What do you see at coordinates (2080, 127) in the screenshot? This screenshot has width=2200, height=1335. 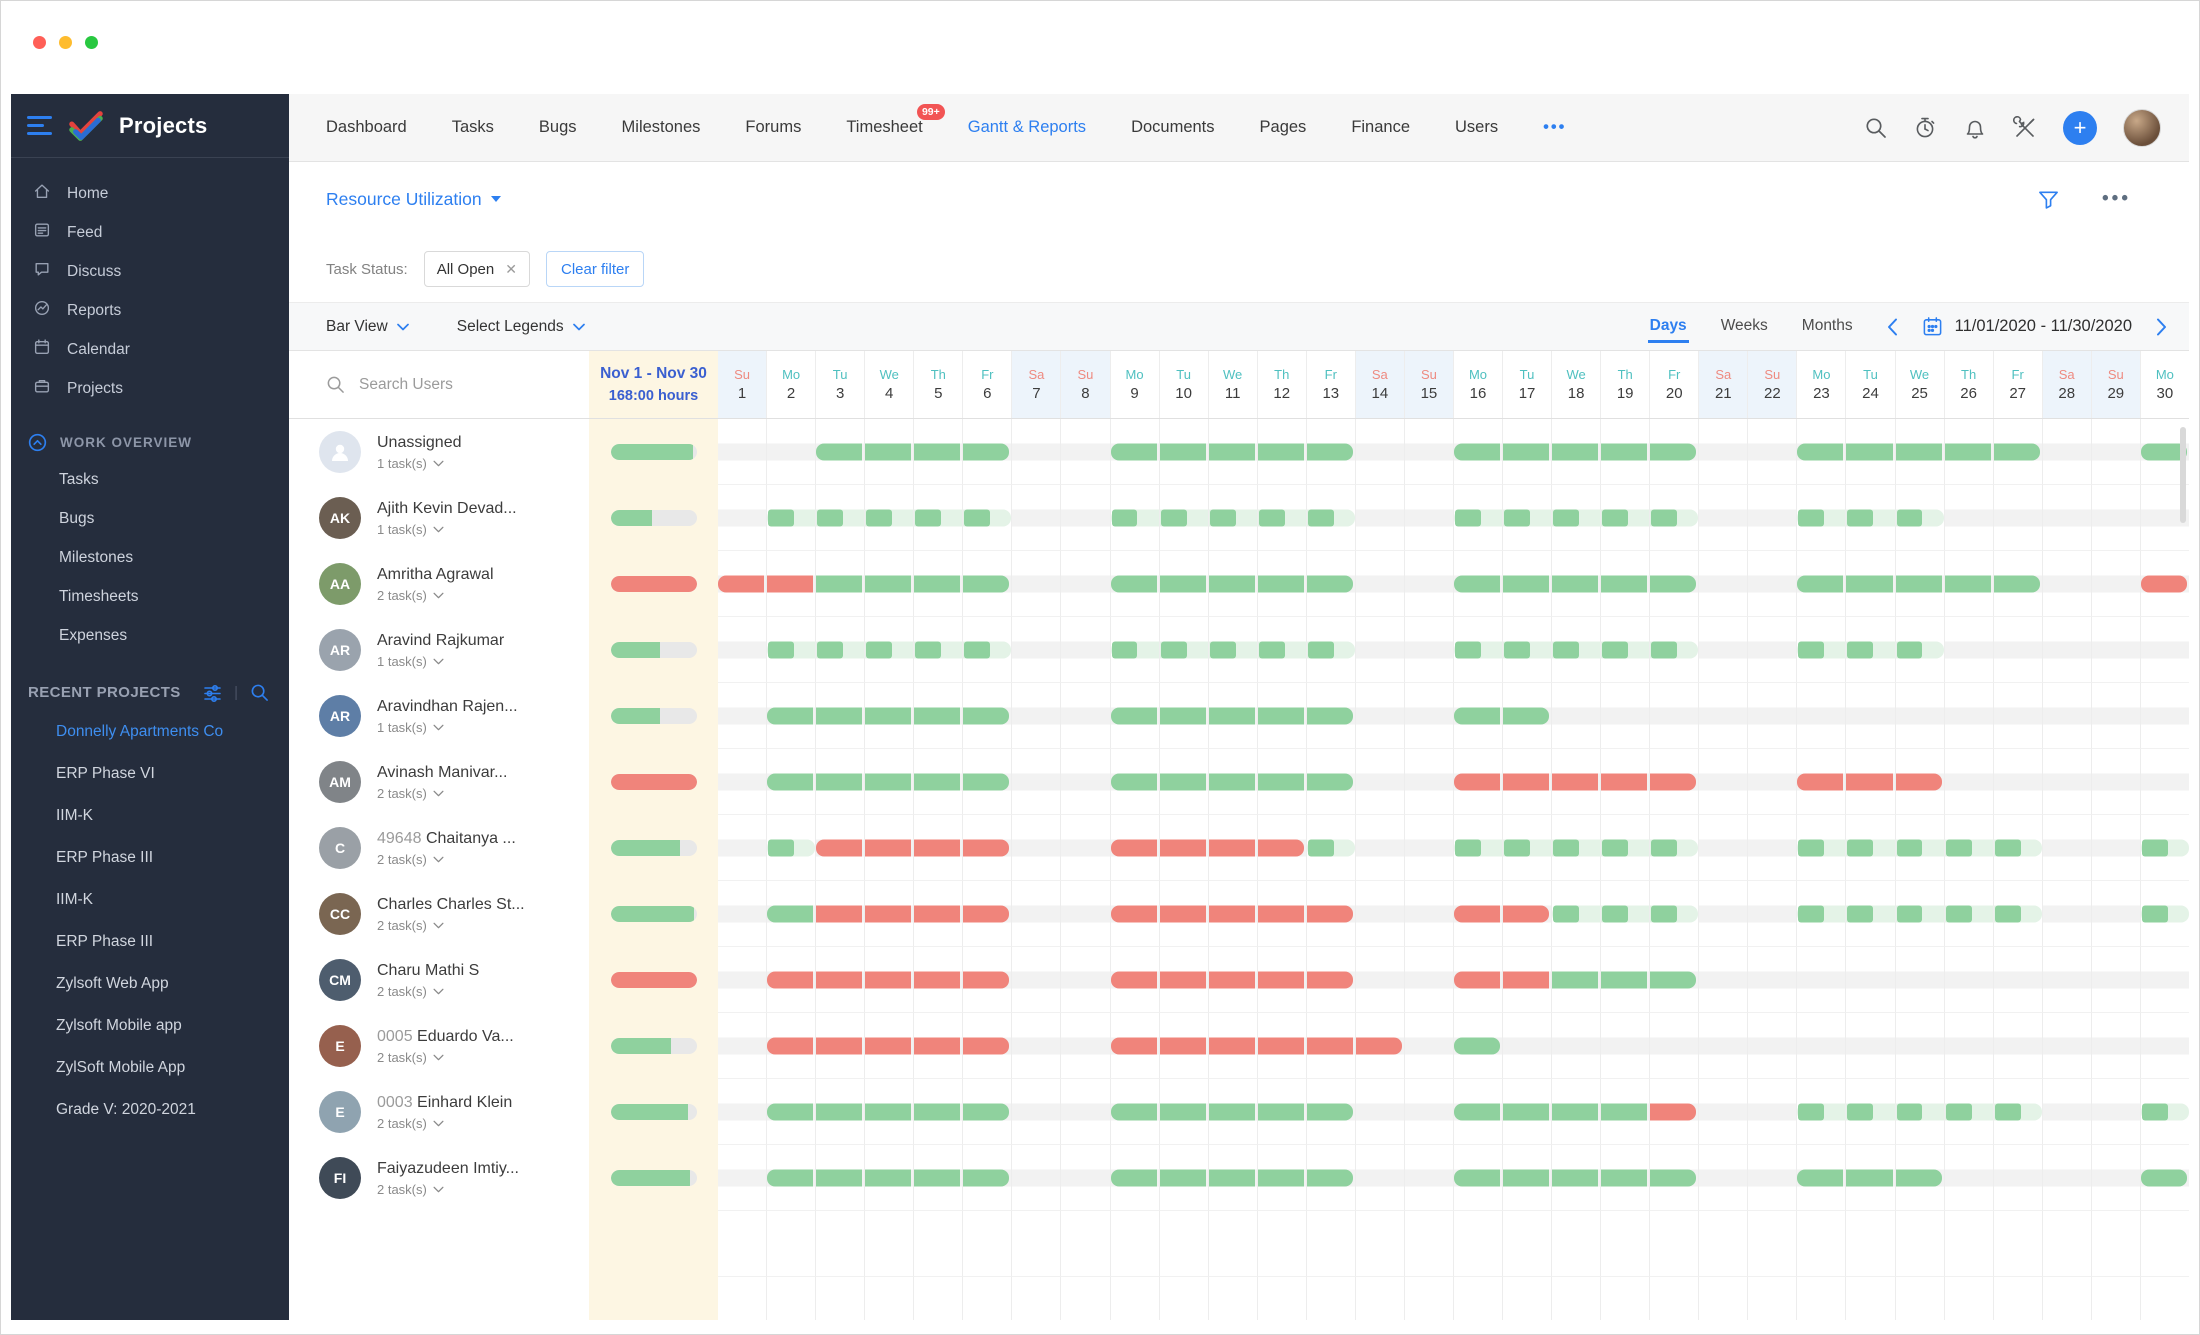 I see `add-new-button: +` at bounding box center [2080, 127].